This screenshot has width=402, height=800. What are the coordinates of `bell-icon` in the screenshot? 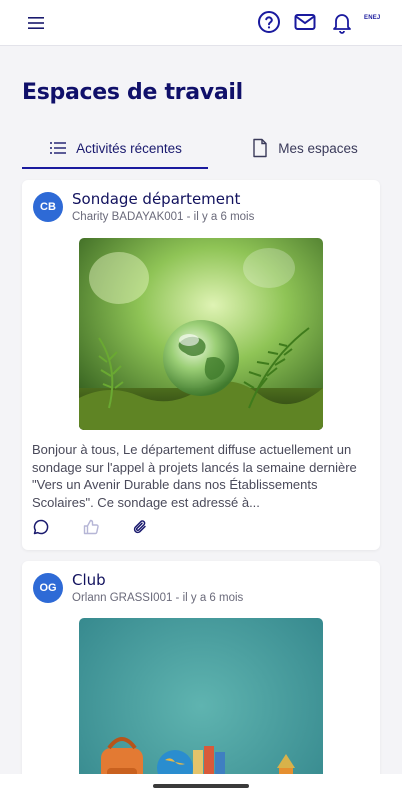 It's located at (342, 22).